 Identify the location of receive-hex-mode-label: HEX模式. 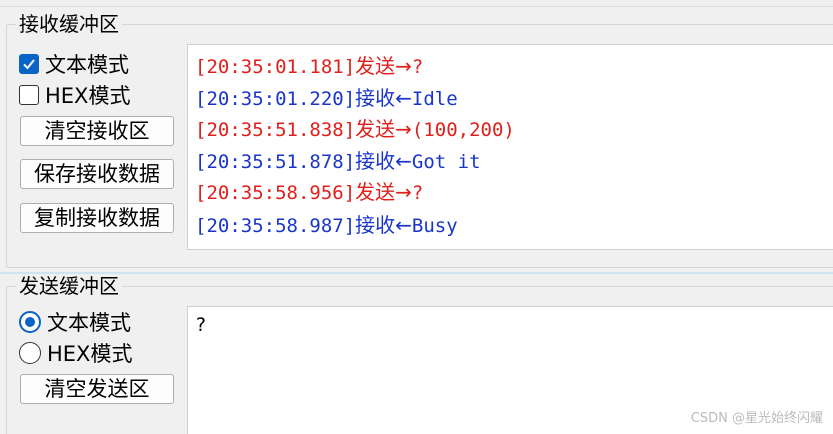
(88, 96).